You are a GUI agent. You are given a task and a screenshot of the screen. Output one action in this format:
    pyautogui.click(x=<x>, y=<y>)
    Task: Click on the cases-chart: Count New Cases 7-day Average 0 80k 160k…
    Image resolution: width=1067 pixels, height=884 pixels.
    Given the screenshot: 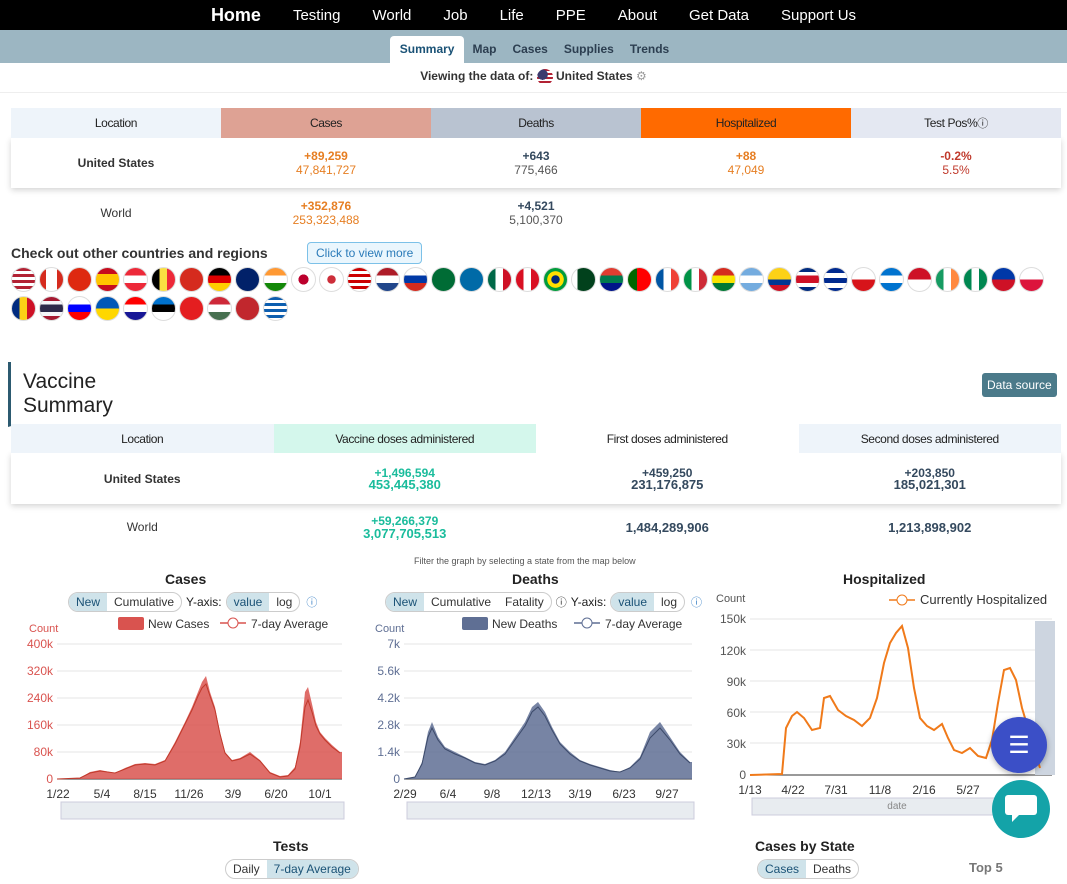 What is the action you would take?
    pyautogui.click(x=185, y=717)
    